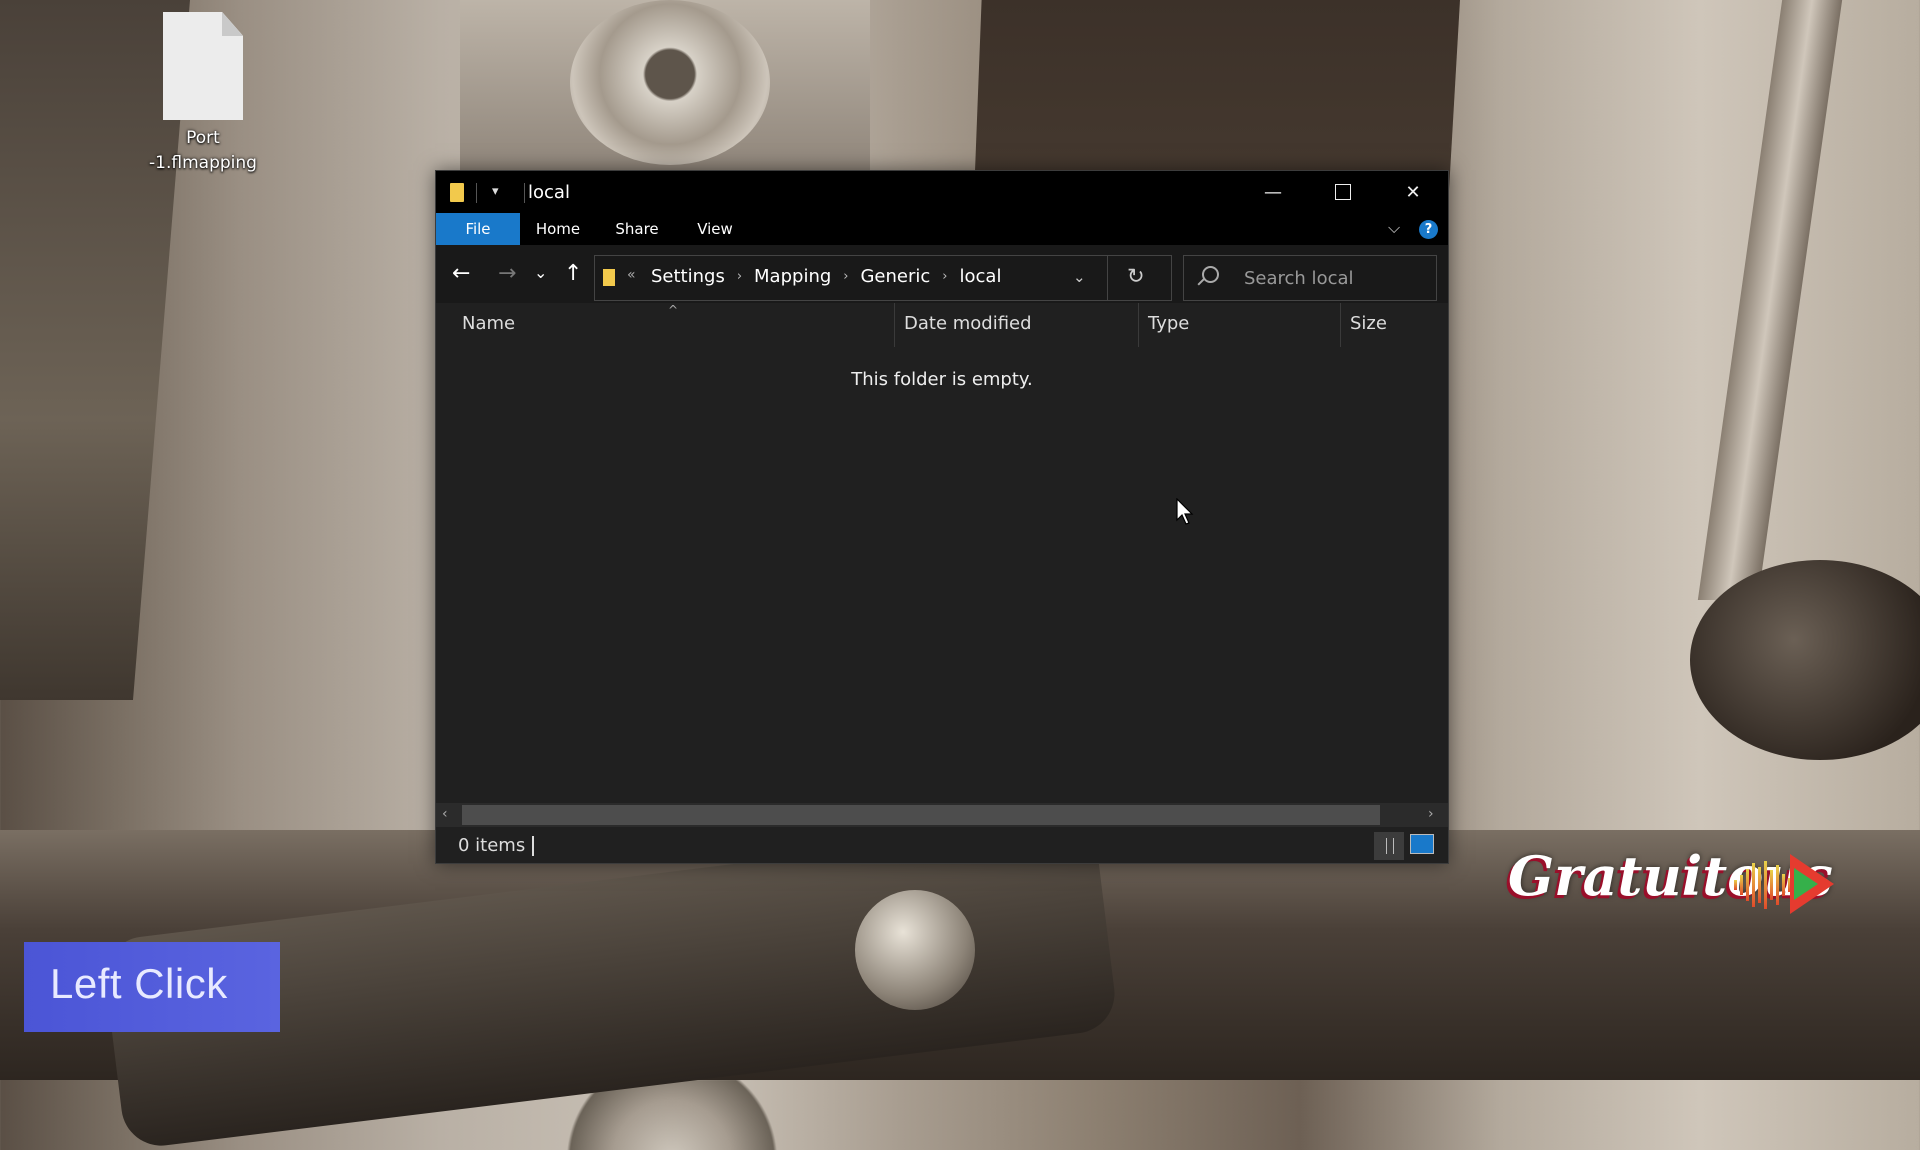 The image size is (1920, 1150). I want to click on column-date-modified: Date modified, so click(968, 323).